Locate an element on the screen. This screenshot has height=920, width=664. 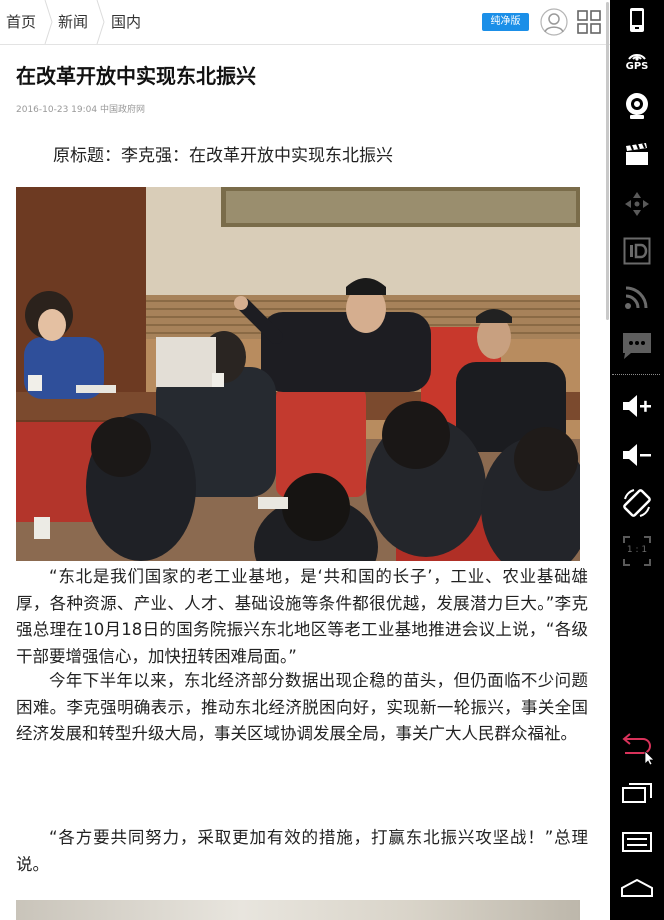
menu-icon is located at coordinates (637, 842).